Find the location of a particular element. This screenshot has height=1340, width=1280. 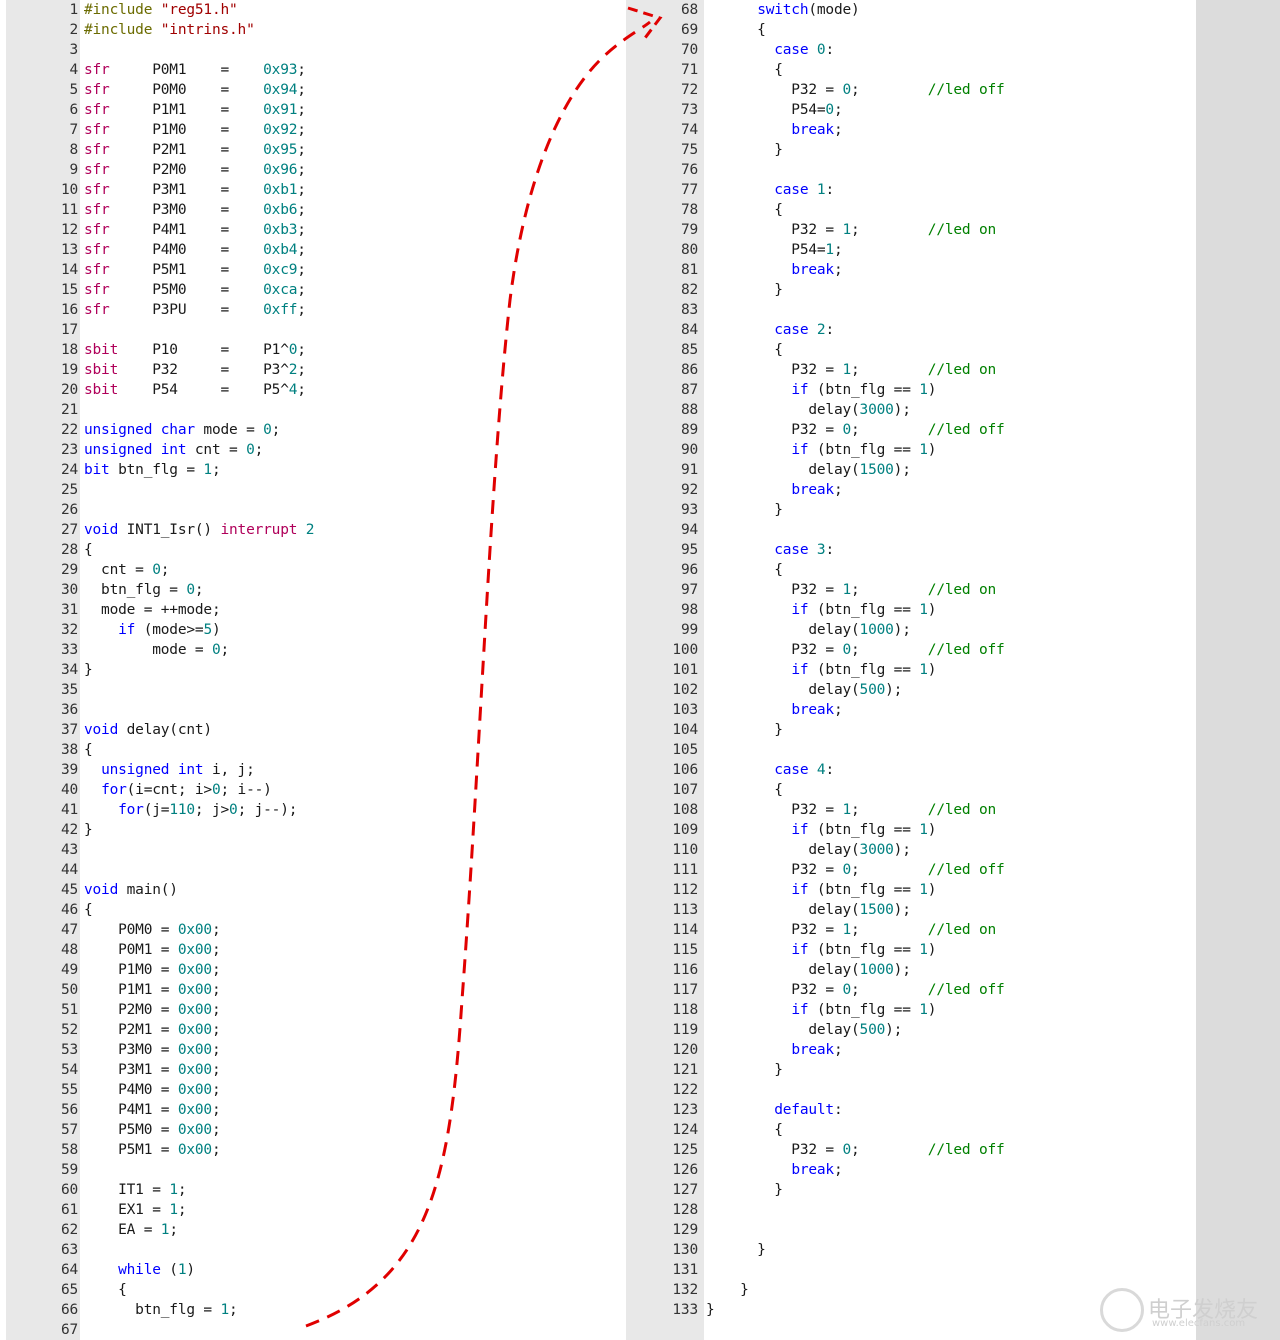

watermark-subtitle: www.elecfans.com is located at coordinates (1199, 1323).